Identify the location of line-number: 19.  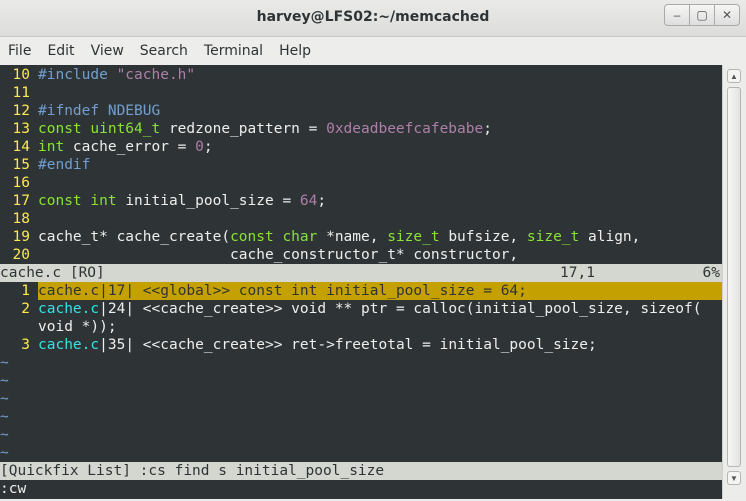
(21, 237).